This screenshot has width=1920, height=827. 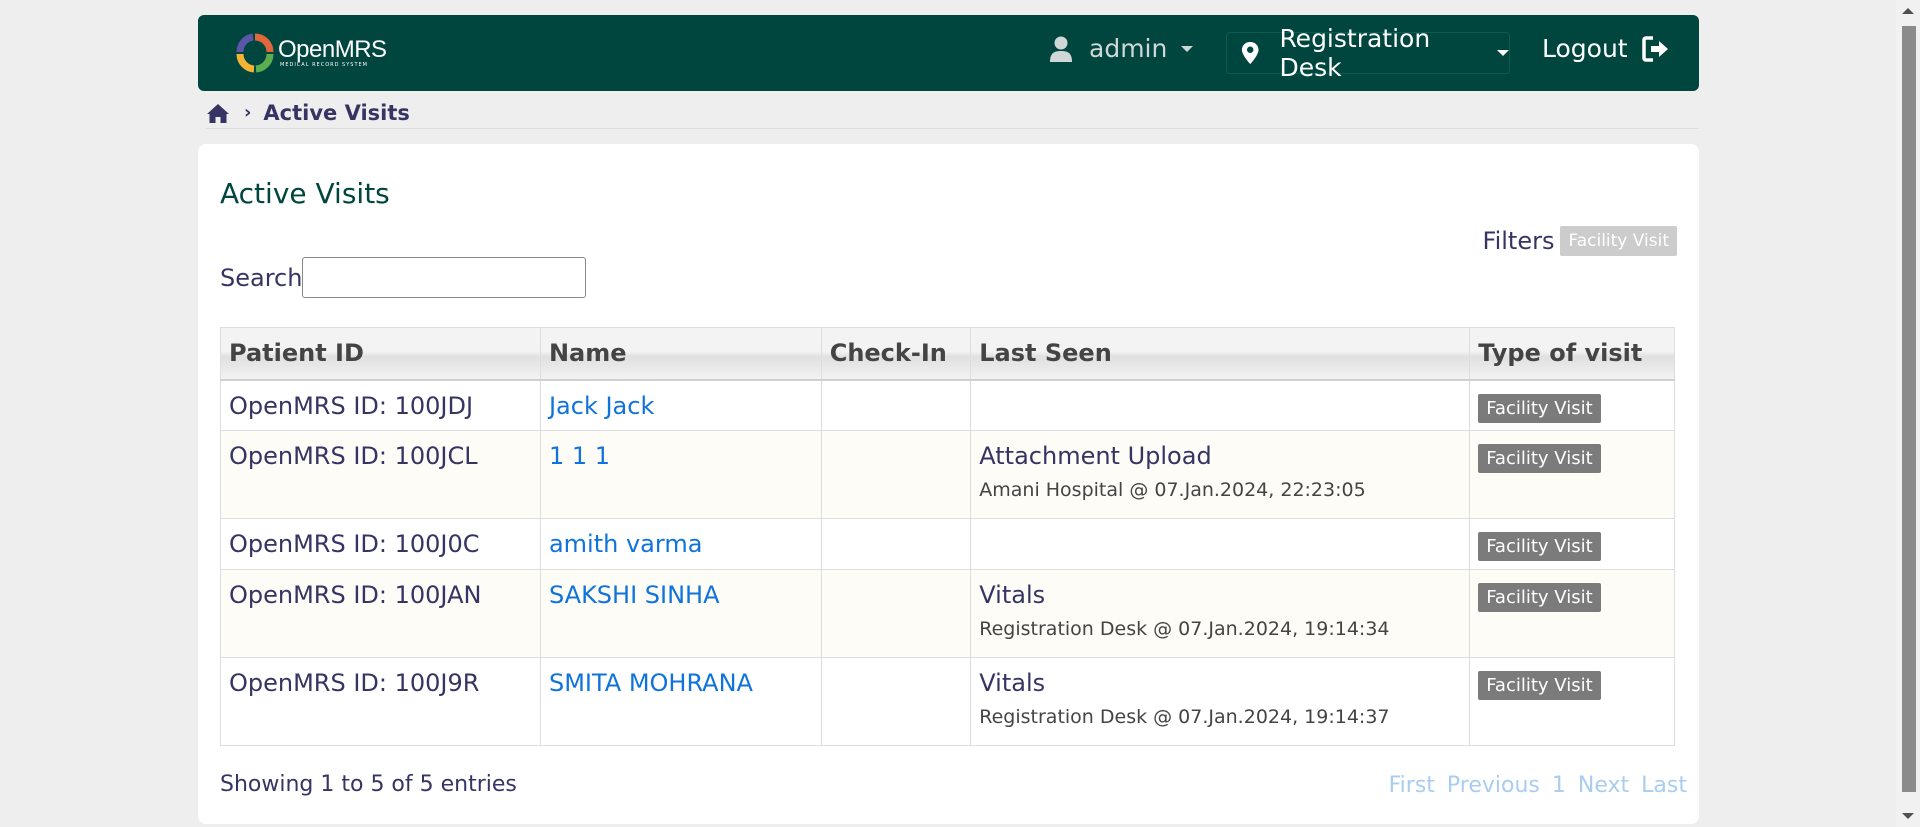 I want to click on patient-name-link: 1 1 1, so click(x=579, y=456).